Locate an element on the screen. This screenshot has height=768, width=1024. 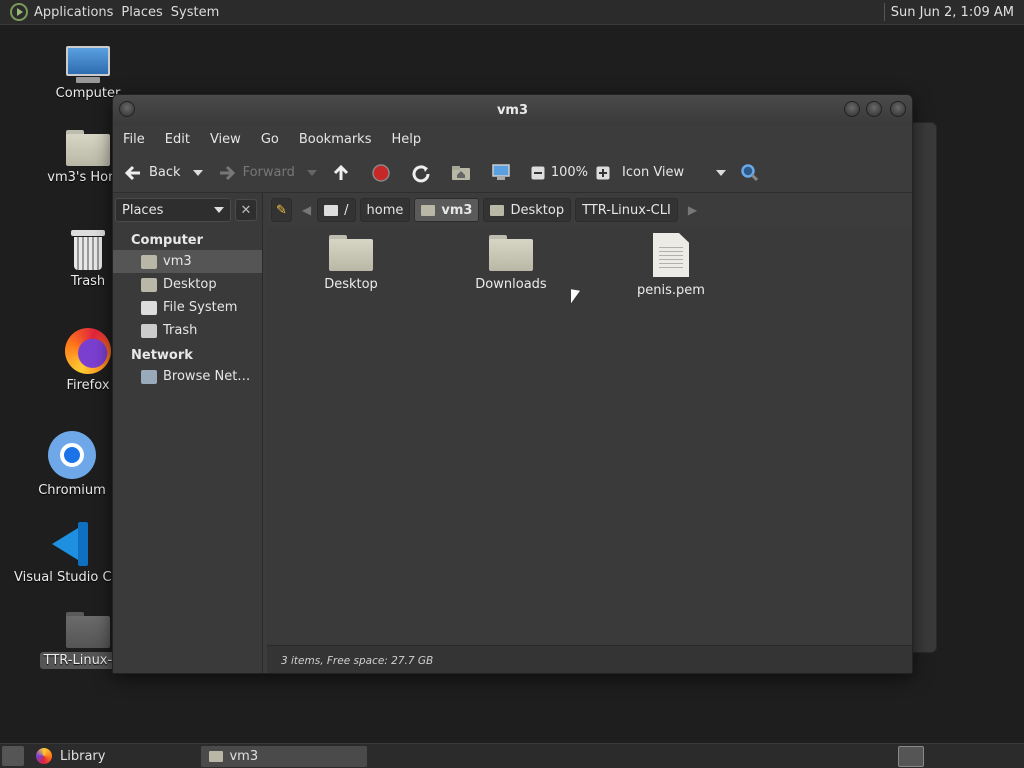
sidebar-item-desktop: Desktop is located at coordinates (187, 284).